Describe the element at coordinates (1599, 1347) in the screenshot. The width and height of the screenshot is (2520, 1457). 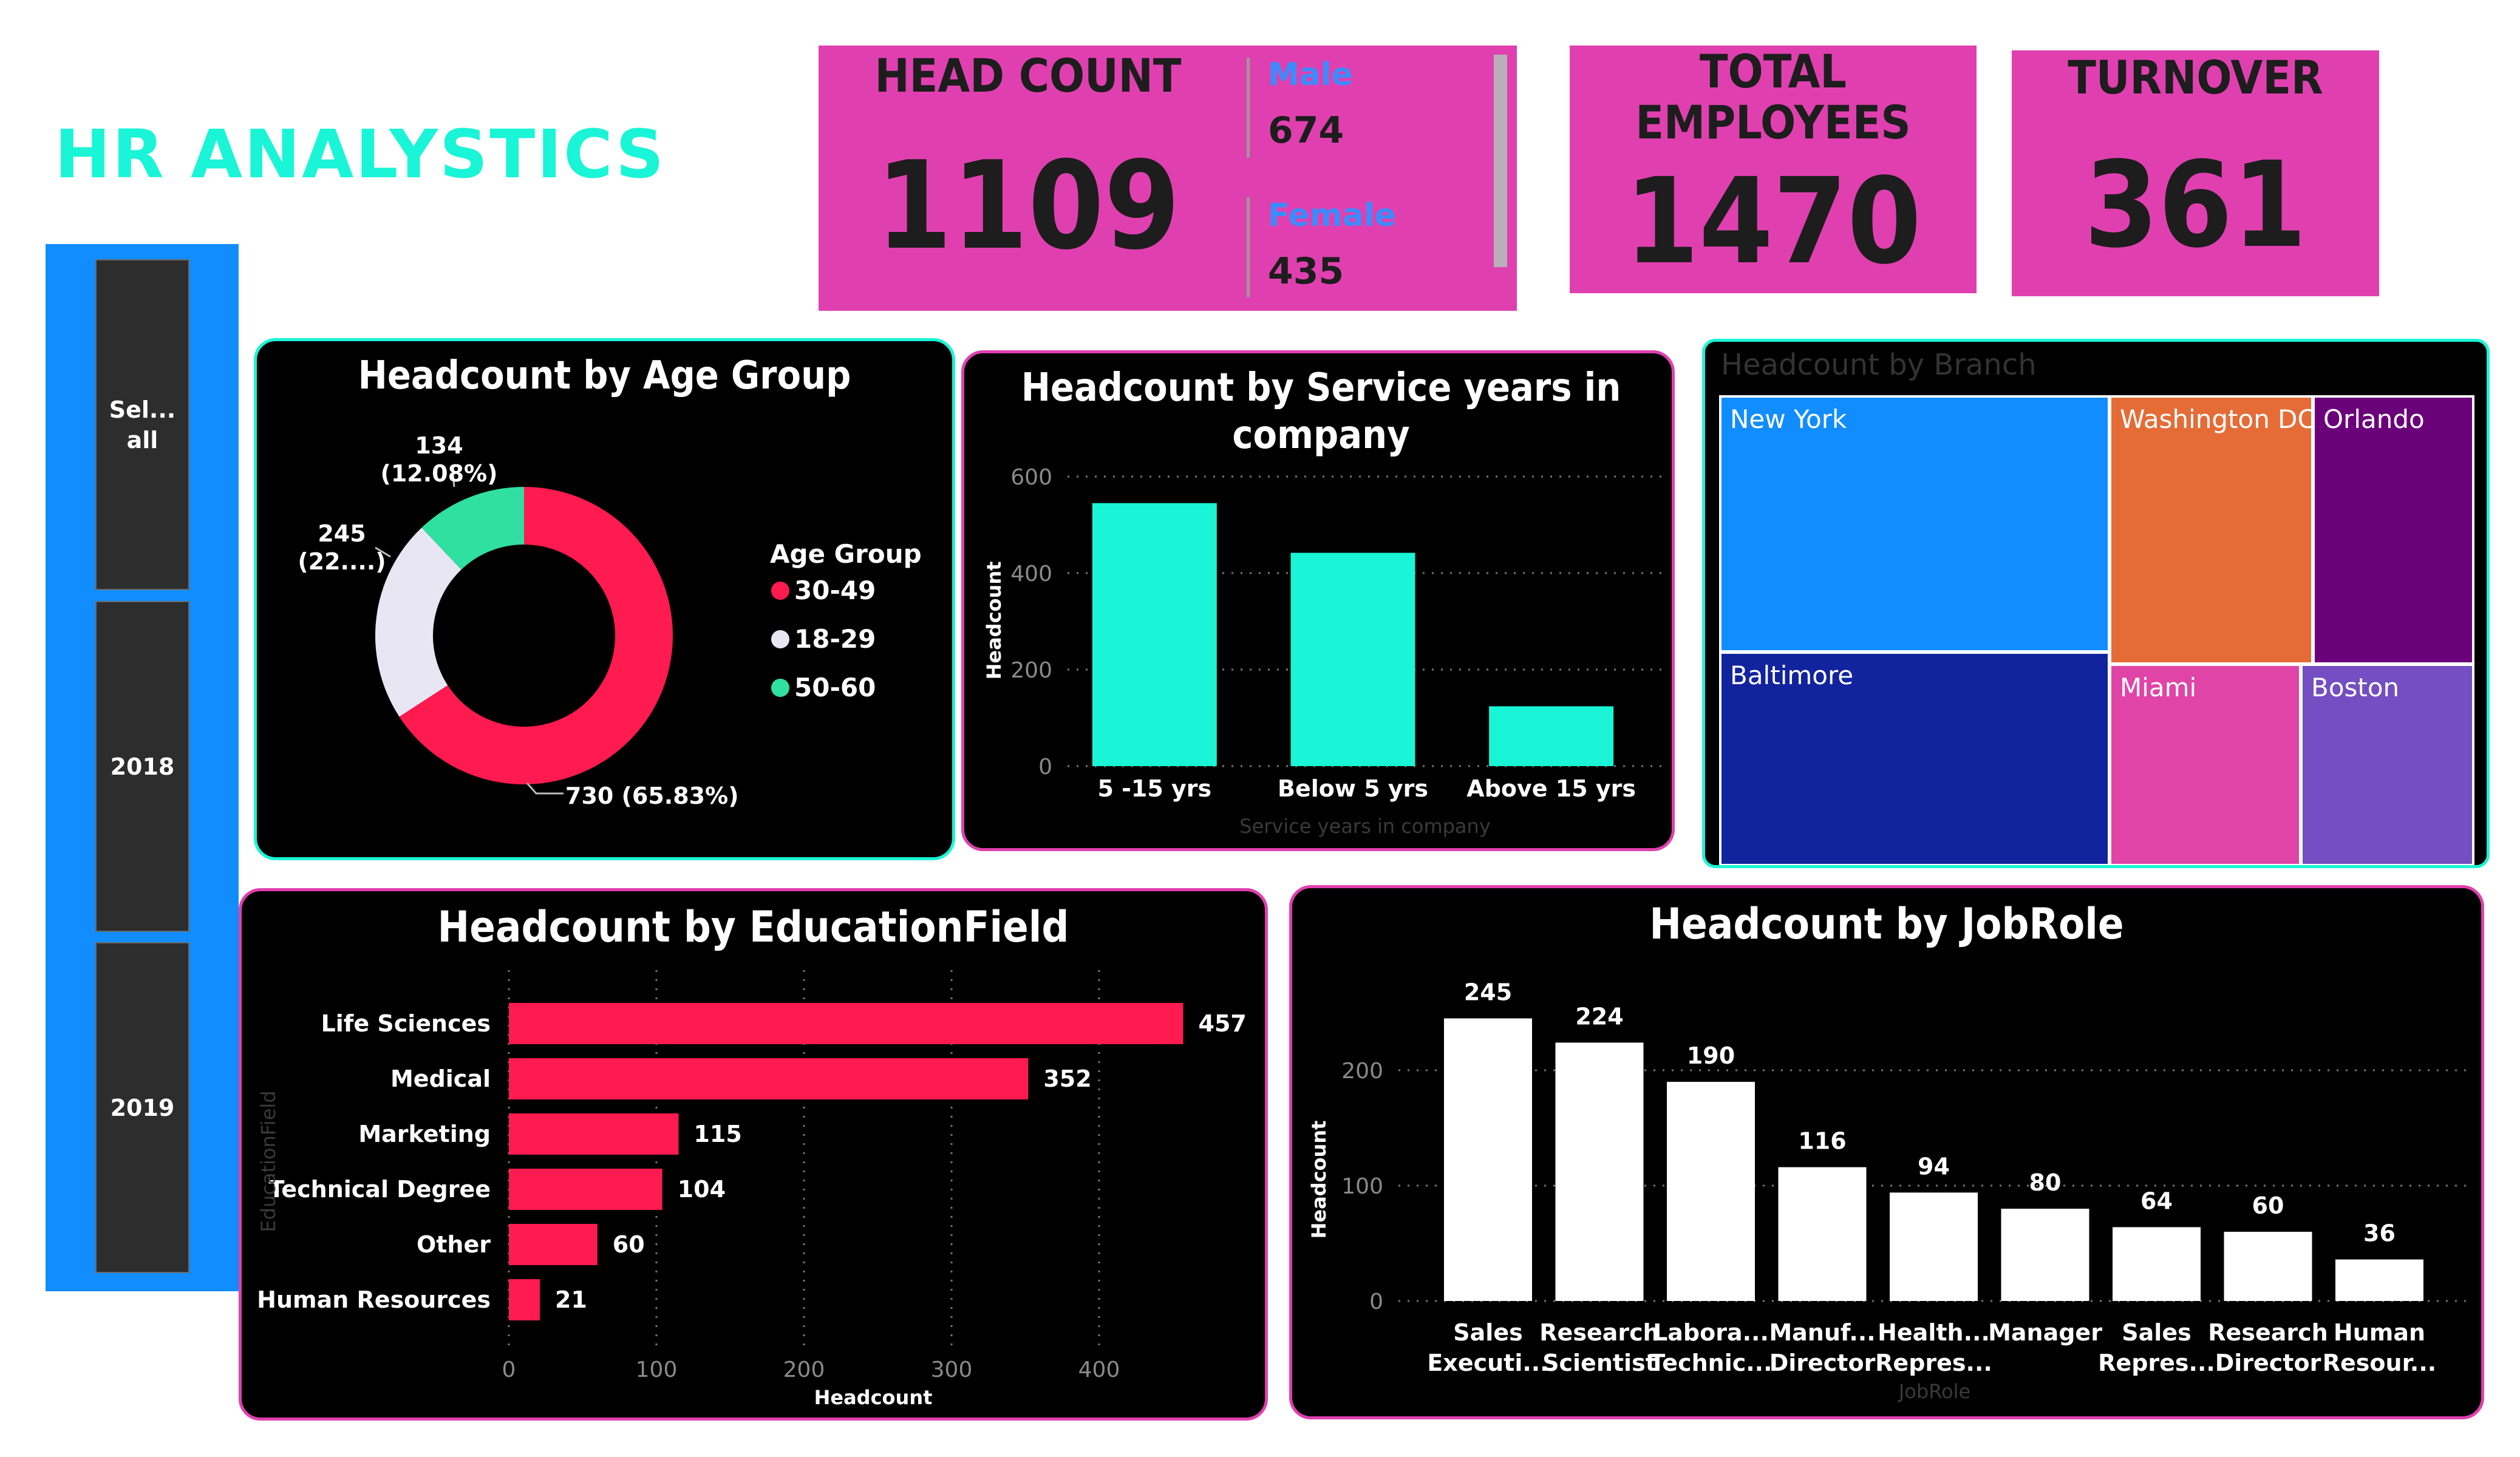
I see `x-tick-label: Research Scientist` at that location.